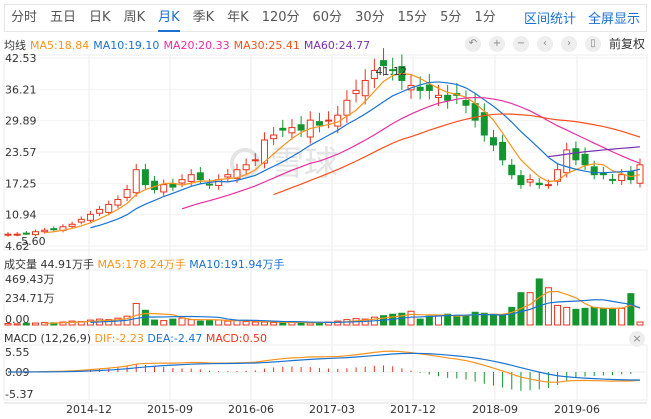 This screenshot has width=651, height=419. I want to click on macd-close-button: ×, so click(637, 339).